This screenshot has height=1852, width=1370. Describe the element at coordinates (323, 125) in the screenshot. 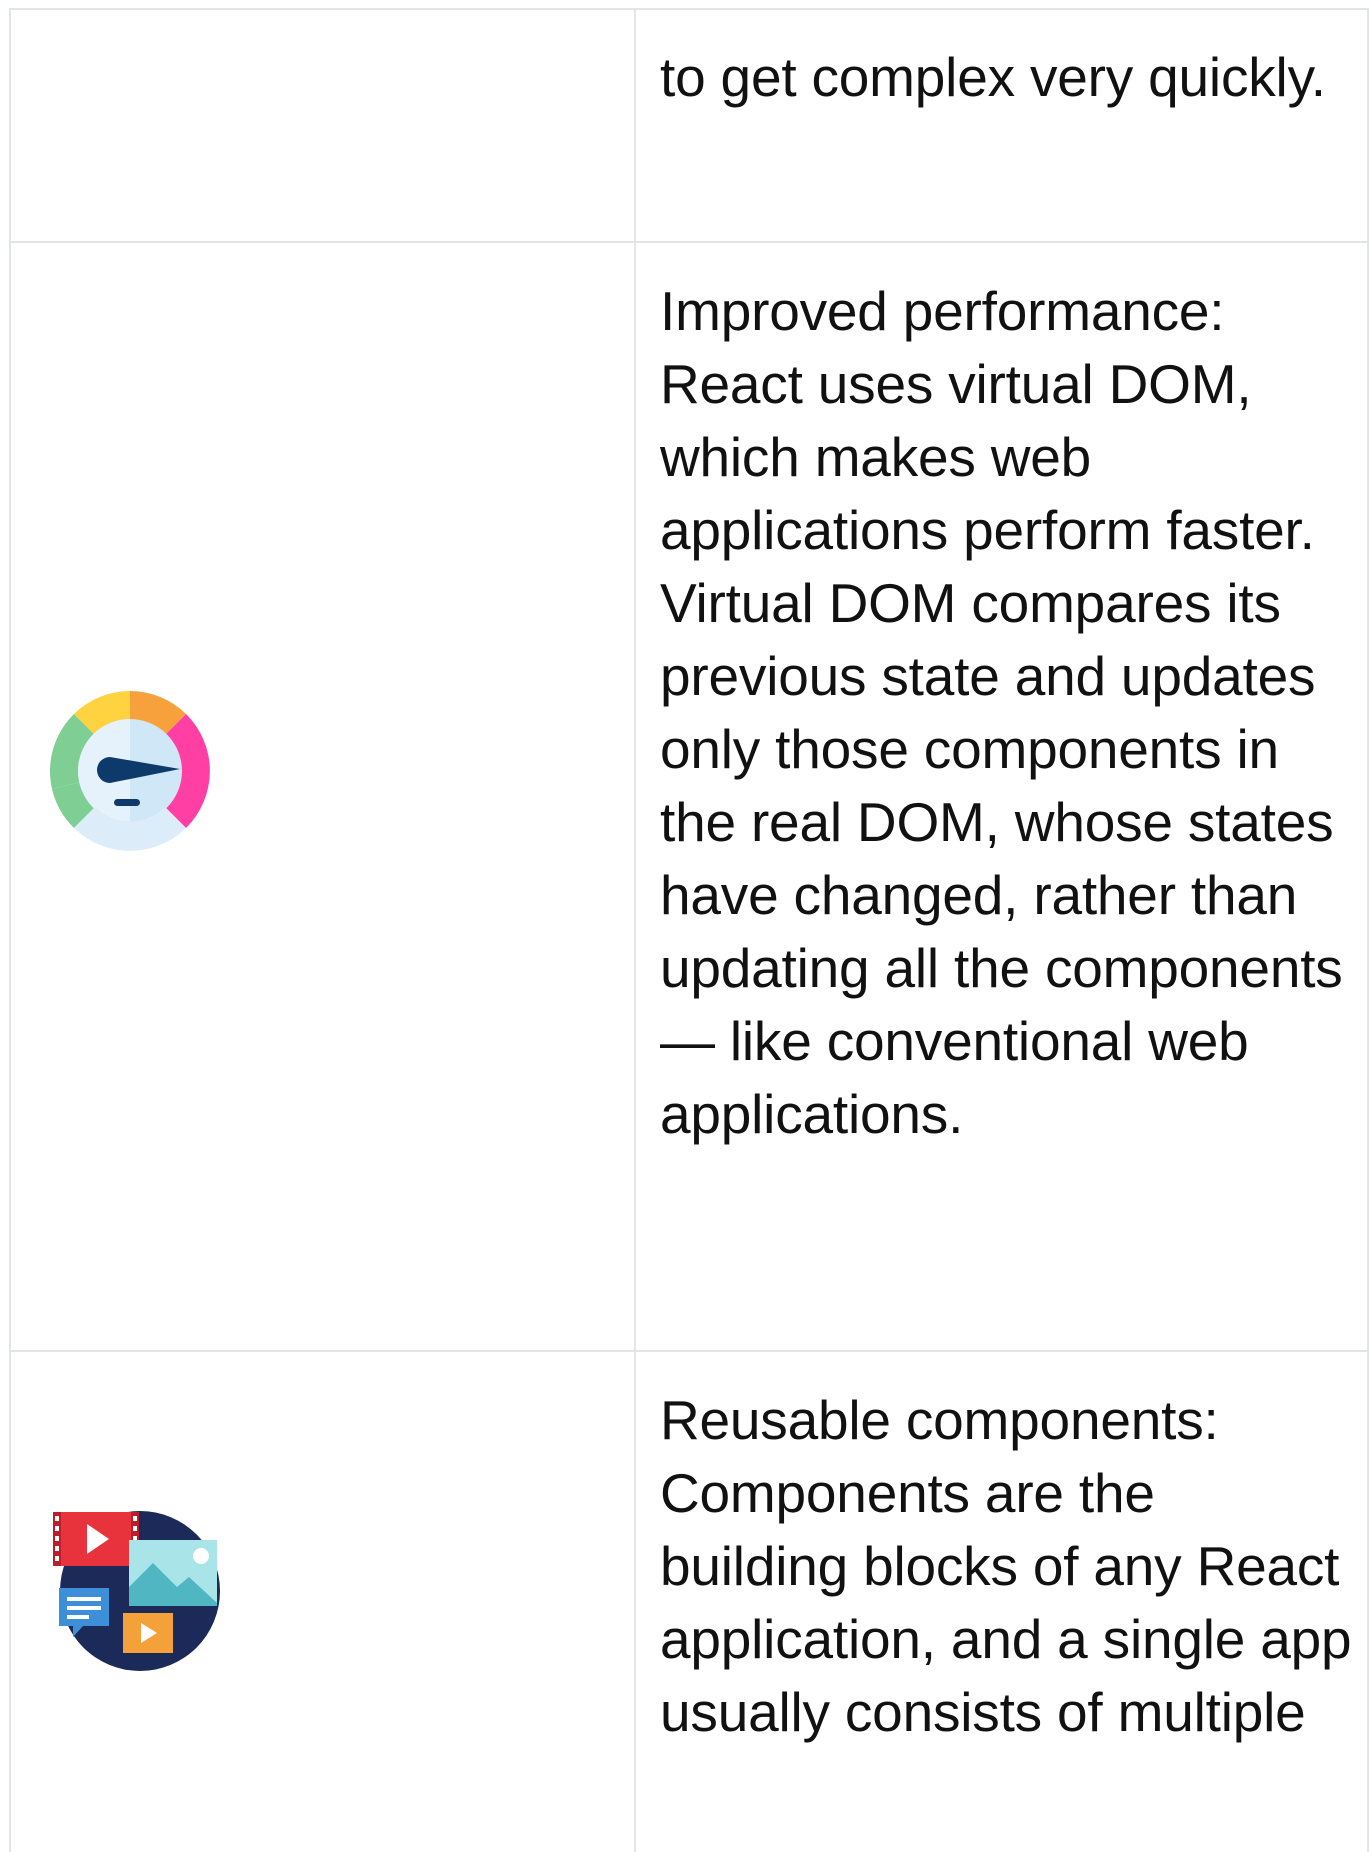

I see `icon-cell` at that location.